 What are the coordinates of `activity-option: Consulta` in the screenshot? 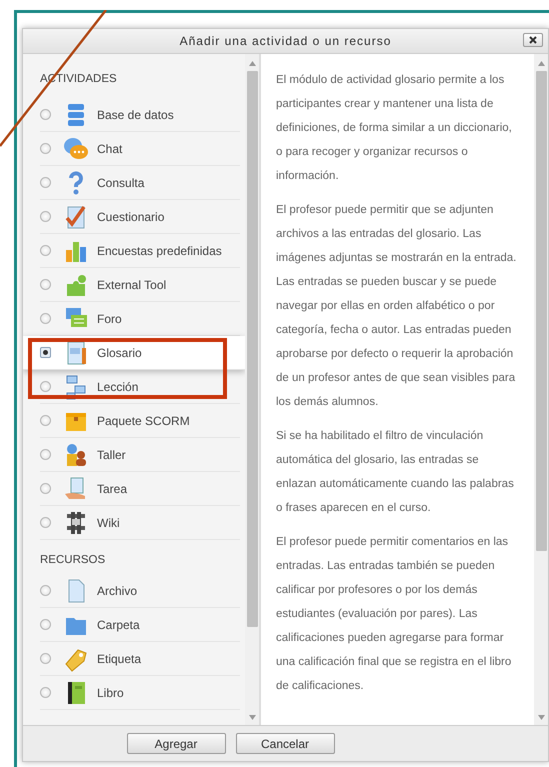 It's located at (140, 183).